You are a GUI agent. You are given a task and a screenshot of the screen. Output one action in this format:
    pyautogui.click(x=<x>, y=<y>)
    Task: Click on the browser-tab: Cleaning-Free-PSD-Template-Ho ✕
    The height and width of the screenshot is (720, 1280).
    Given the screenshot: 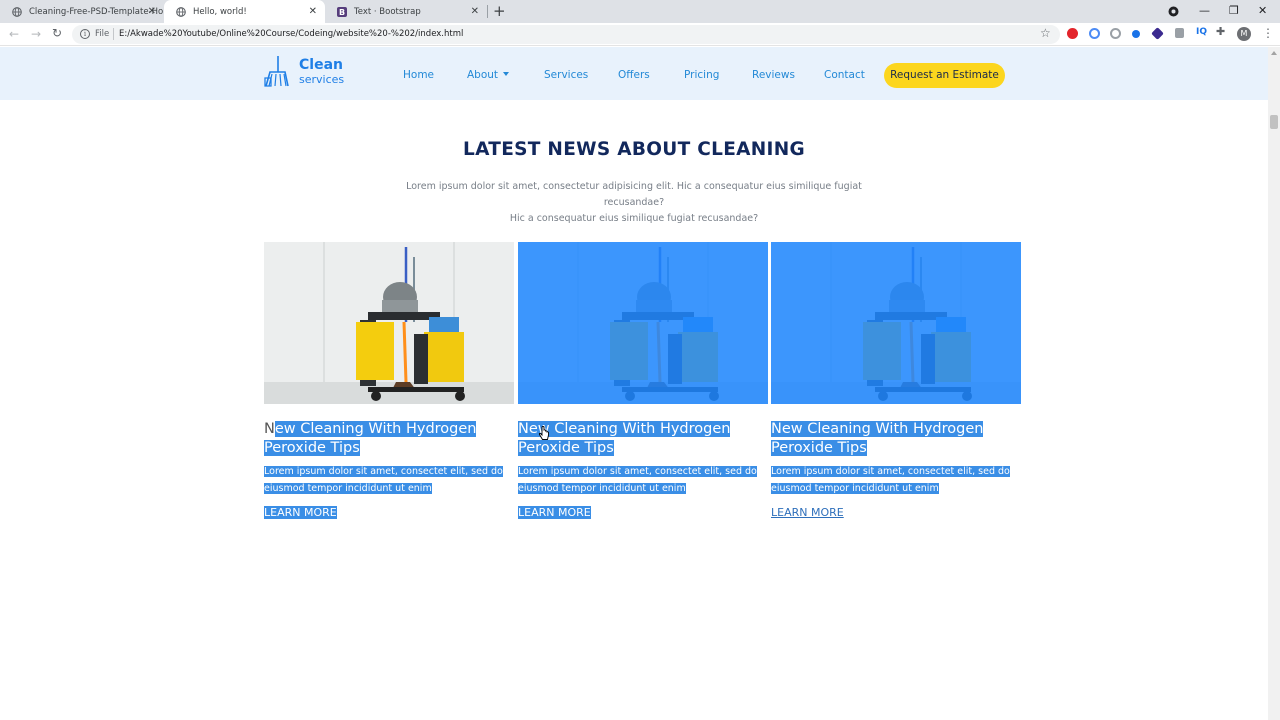 What is the action you would take?
    pyautogui.click(x=82, y=11)
    